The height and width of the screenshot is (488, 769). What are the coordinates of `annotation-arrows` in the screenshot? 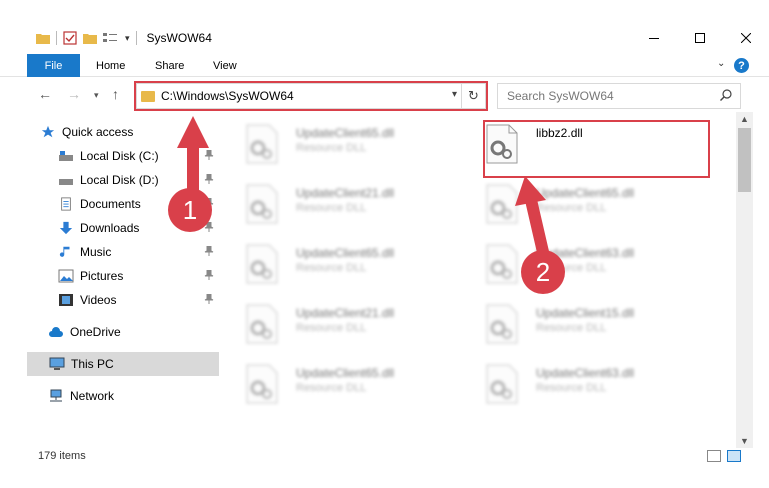 It's located at (363, 187).